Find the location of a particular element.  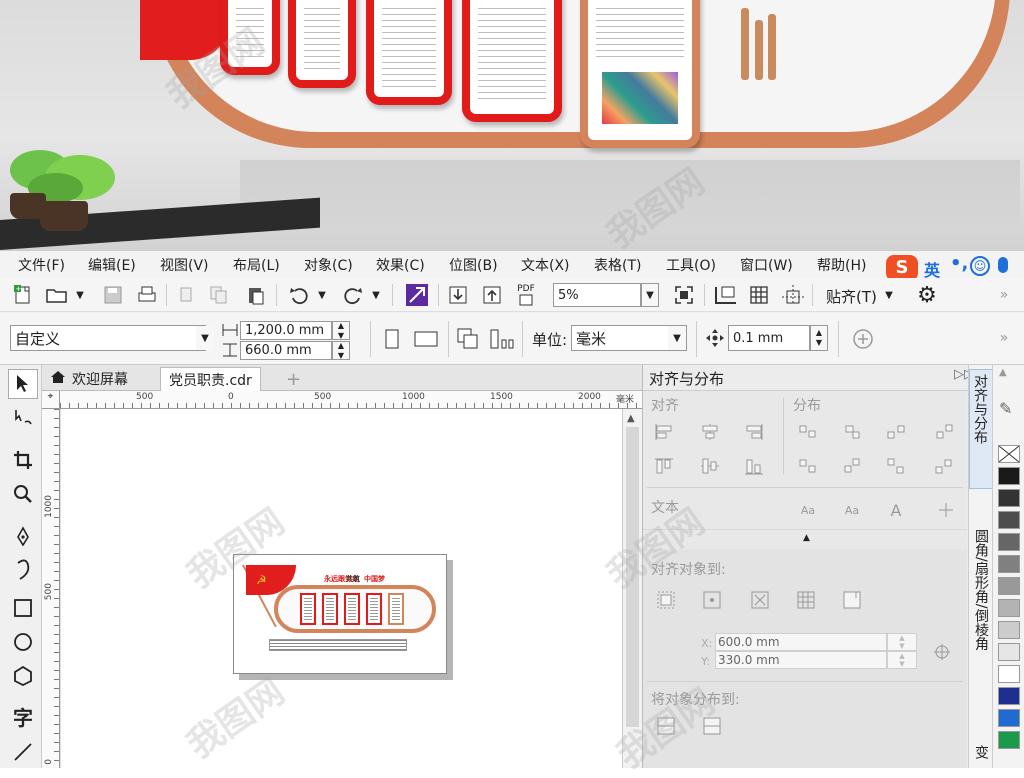

menu-text: 文本(X) is located at coordinates (545, 265).